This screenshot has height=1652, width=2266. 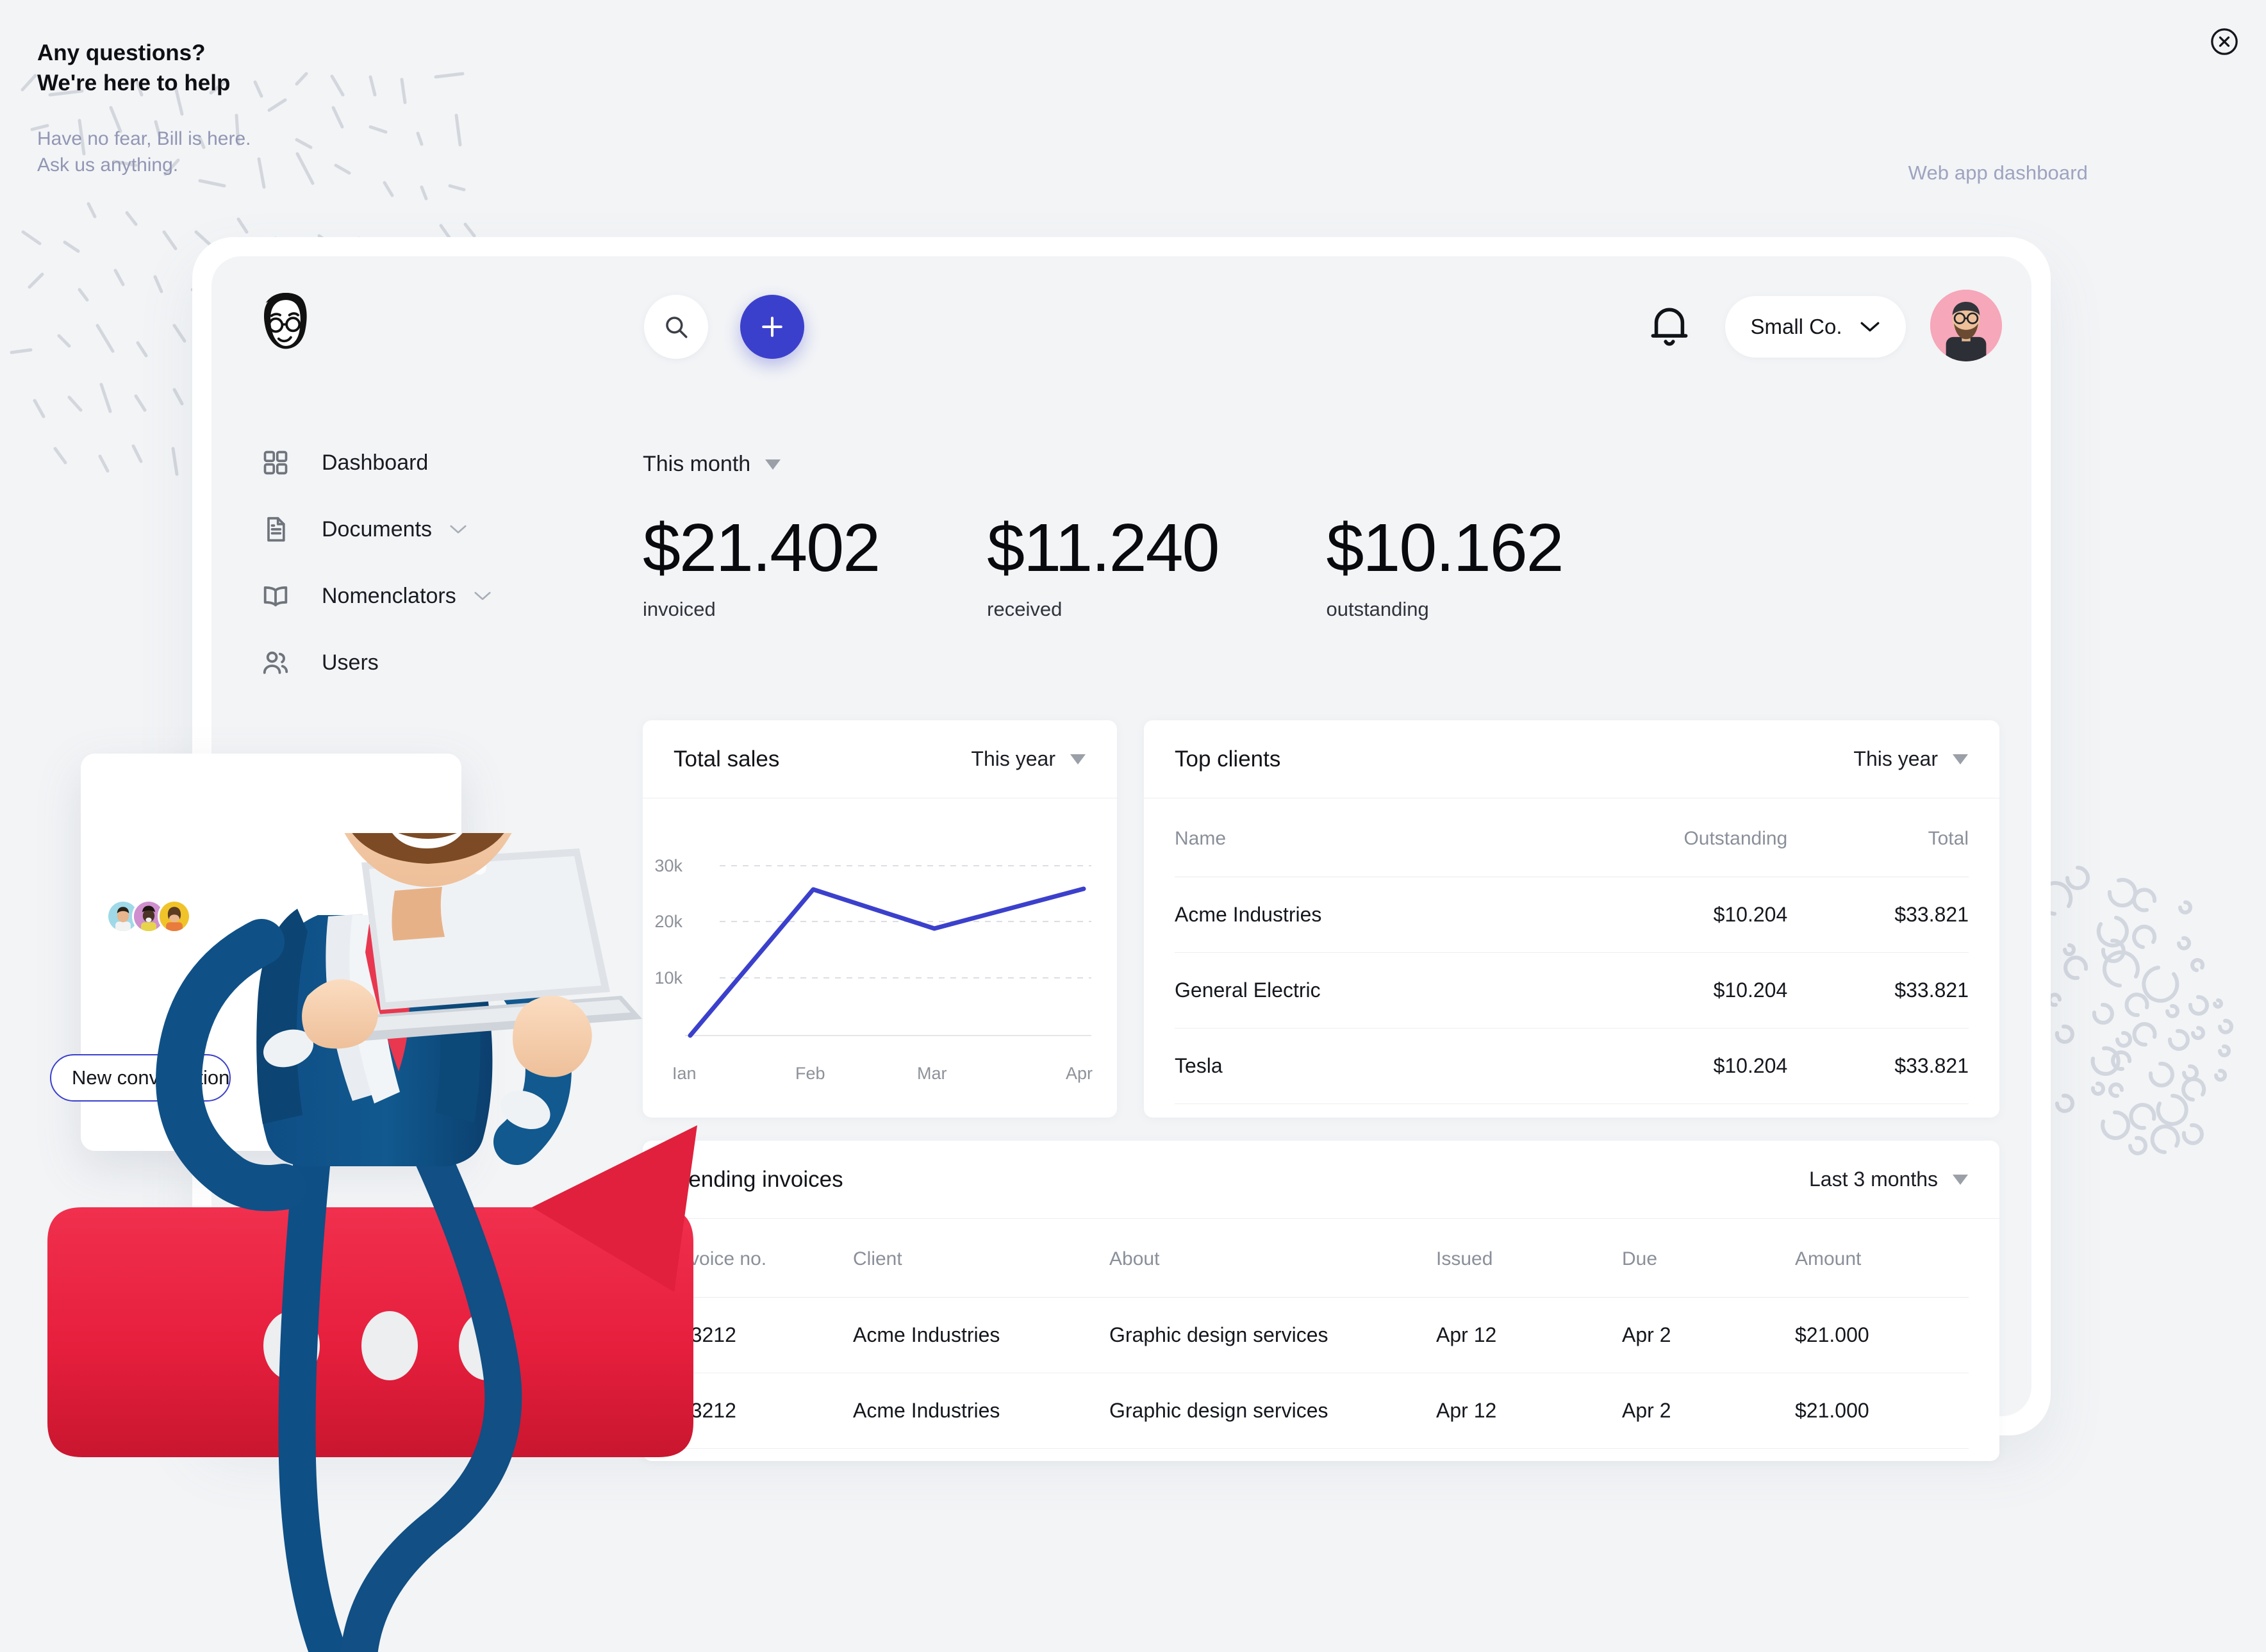 I want to click on period-selector: This month, so click(x=712, y=465).